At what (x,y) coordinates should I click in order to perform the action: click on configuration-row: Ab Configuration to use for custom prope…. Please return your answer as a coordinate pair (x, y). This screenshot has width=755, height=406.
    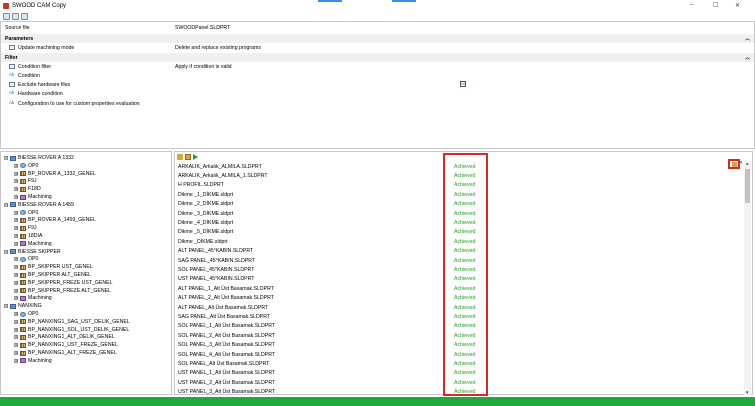
    Looking at the image, I should click on (377, 103).